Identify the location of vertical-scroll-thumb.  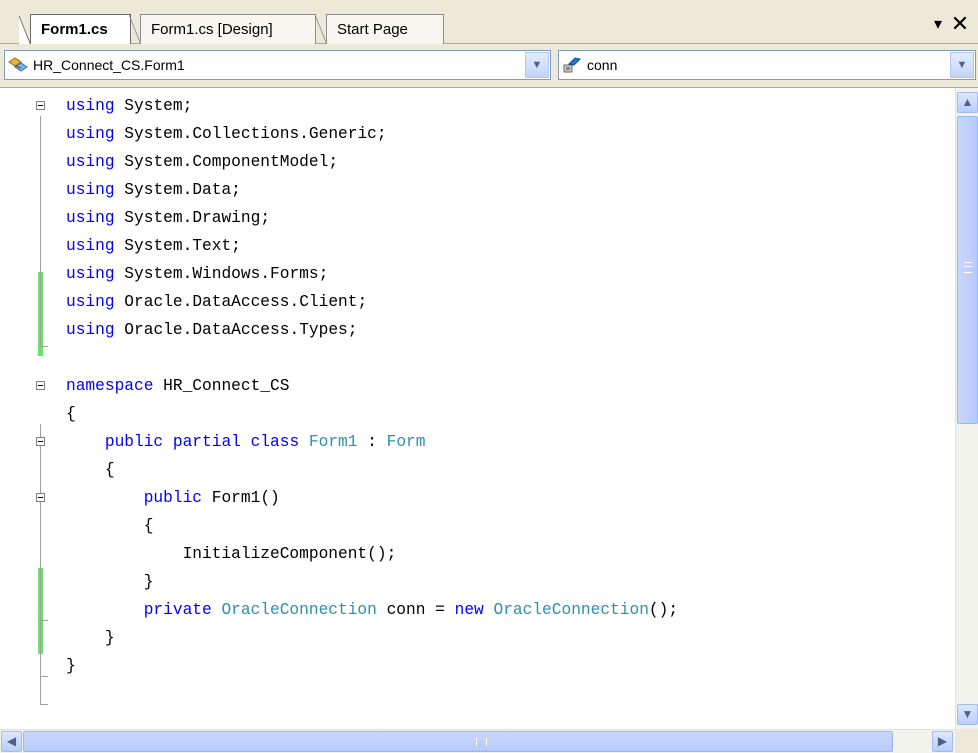
(967, 270).